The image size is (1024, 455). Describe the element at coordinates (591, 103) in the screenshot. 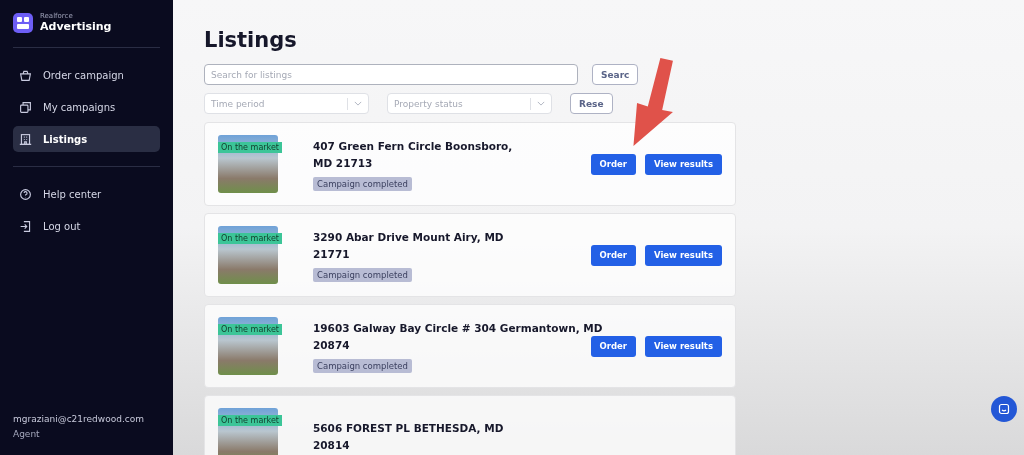

I see `reset-button: Rese` at that location.